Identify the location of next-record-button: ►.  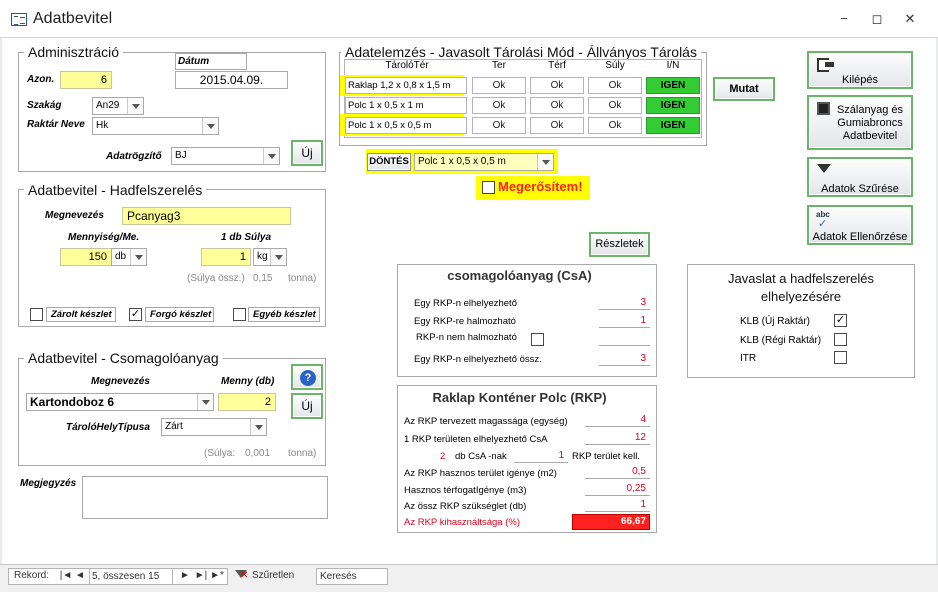
(185, 576).